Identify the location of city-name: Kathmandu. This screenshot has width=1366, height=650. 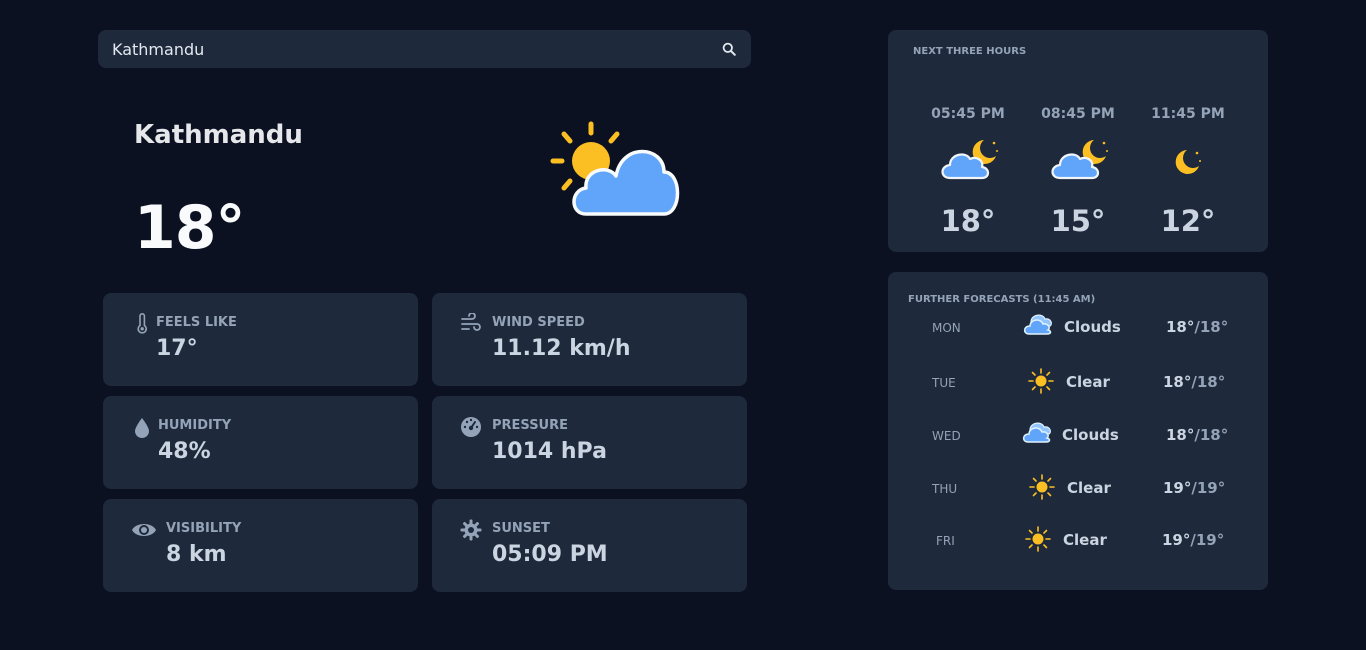
(218, 135).